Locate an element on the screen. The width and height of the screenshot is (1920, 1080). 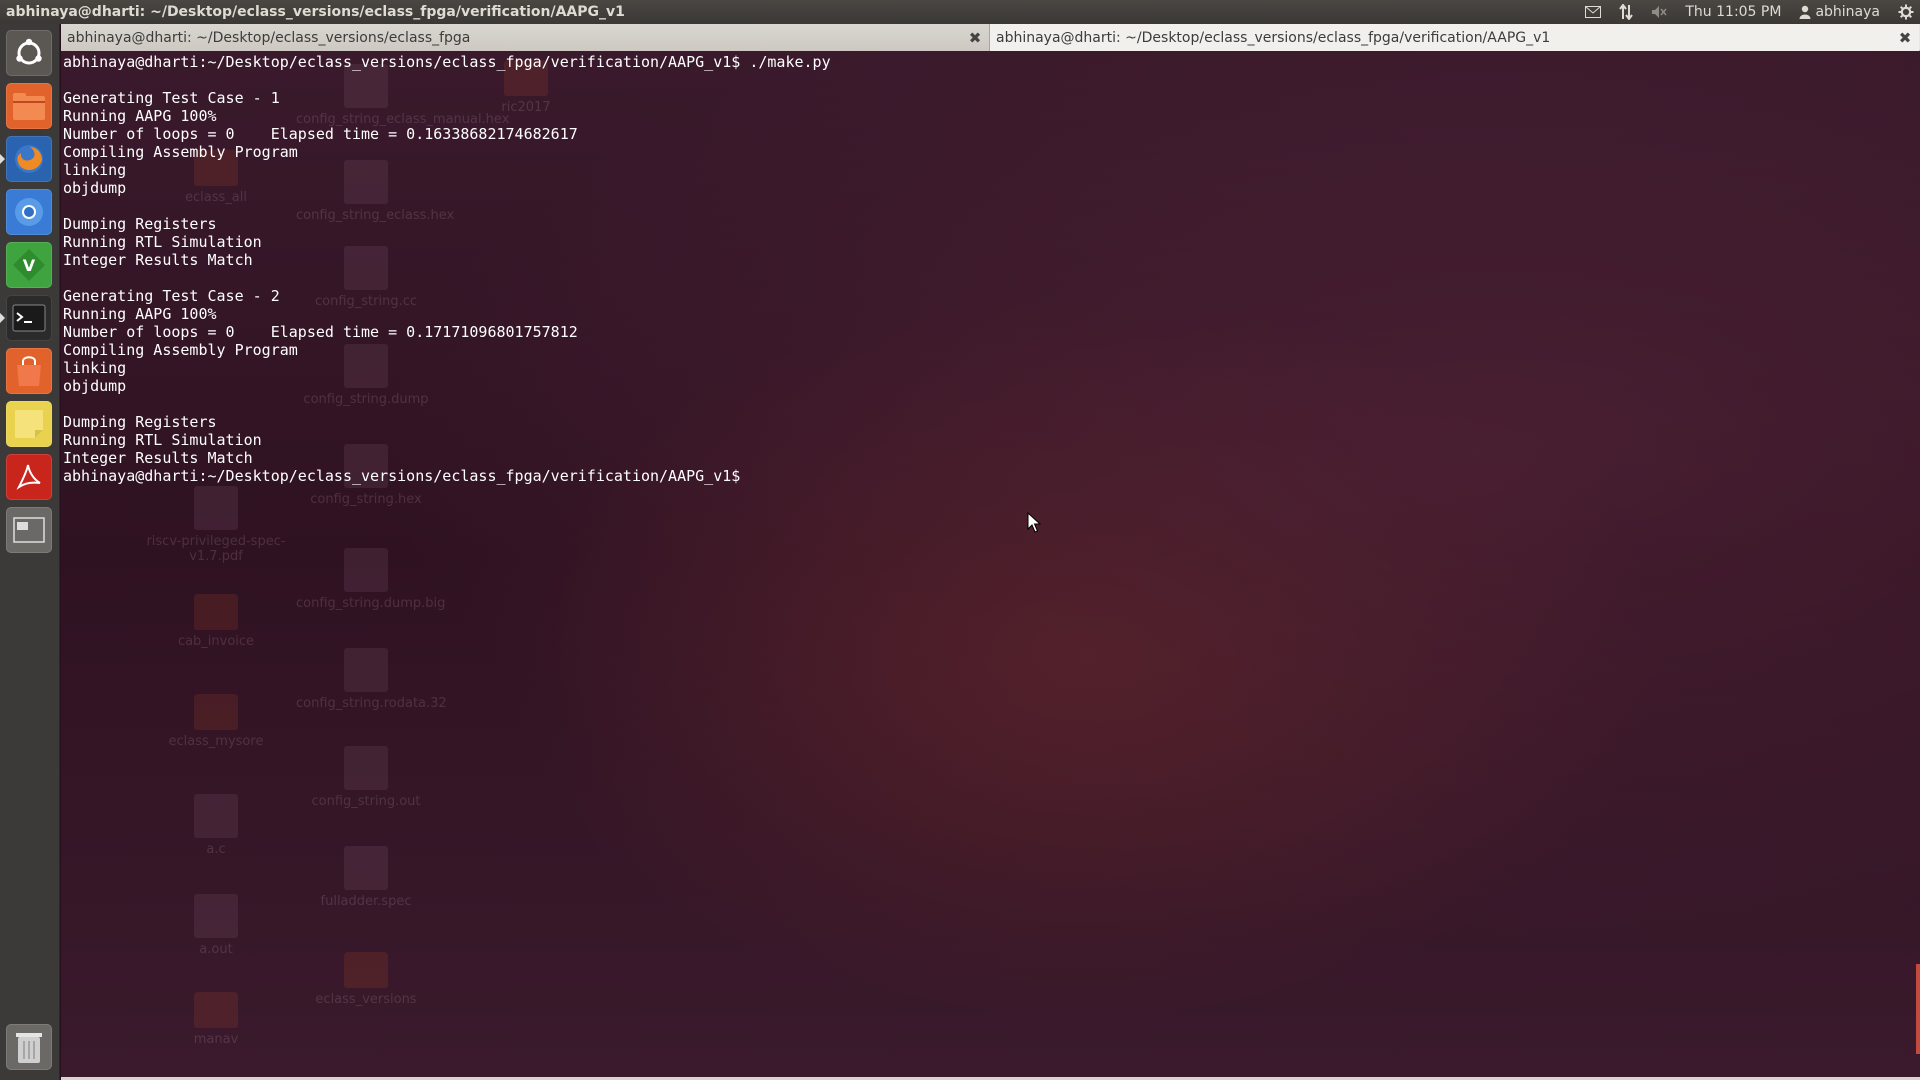
network-arrows-icon is located at coordinates (1626, 12).